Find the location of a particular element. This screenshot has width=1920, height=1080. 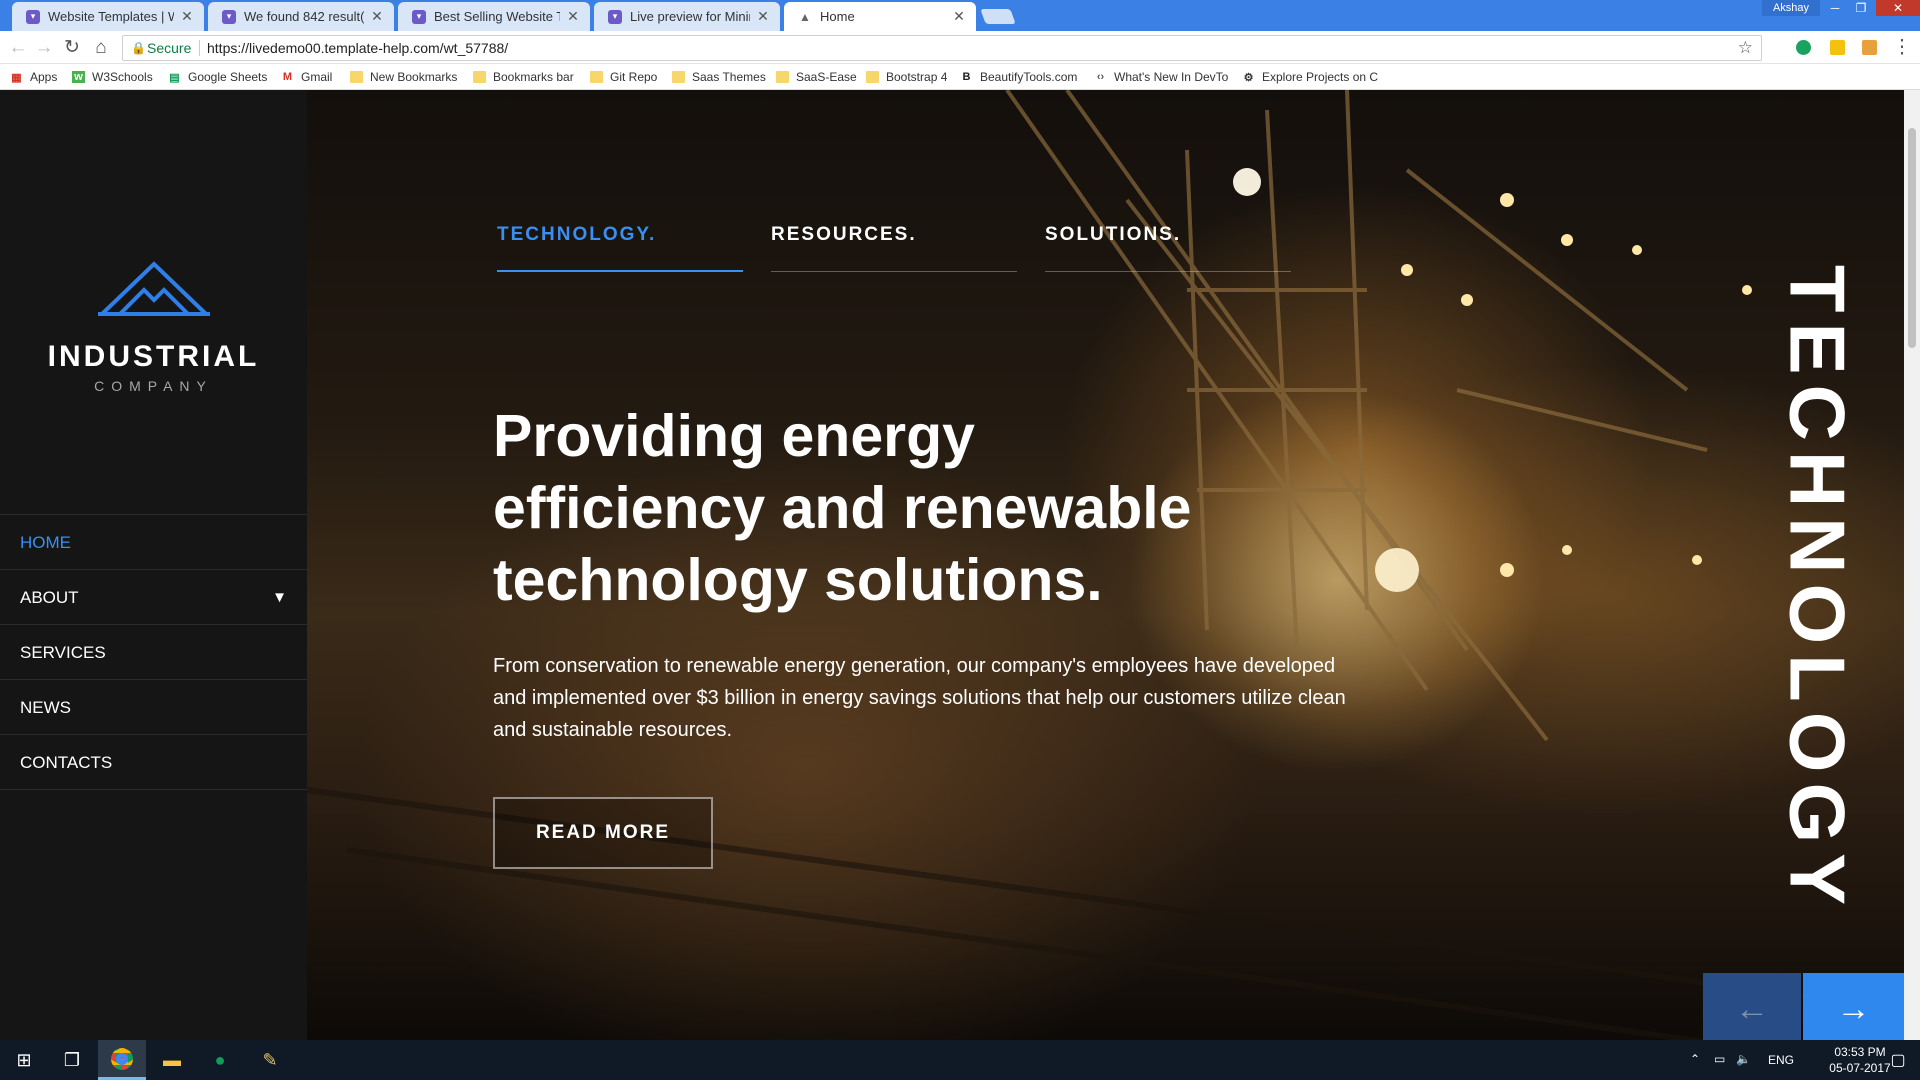

vertical-slide-label: TECHNOLOGY is located at coordinates (1817, 590).